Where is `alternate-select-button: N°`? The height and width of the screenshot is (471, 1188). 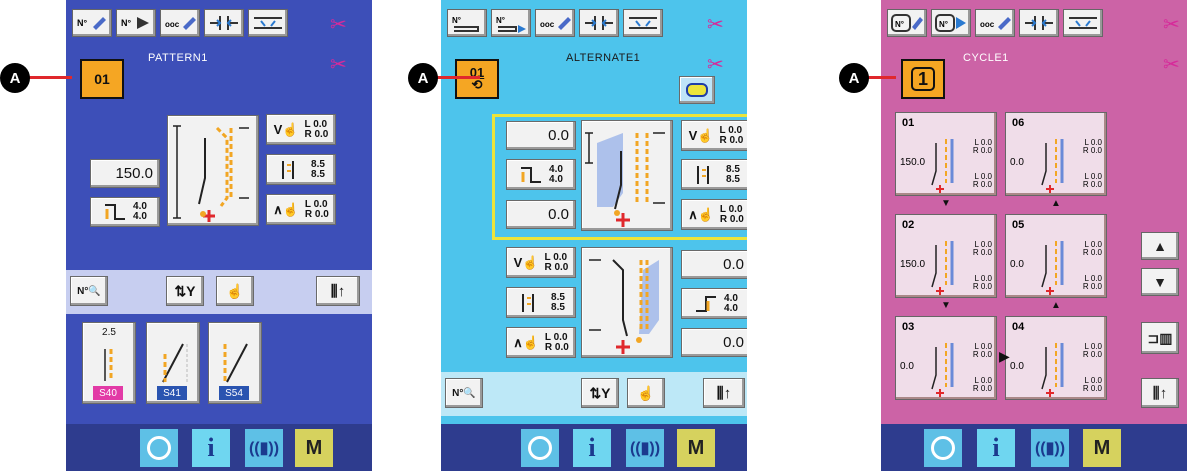 alternate-select-button: N° is located at coordinates (511, 23).